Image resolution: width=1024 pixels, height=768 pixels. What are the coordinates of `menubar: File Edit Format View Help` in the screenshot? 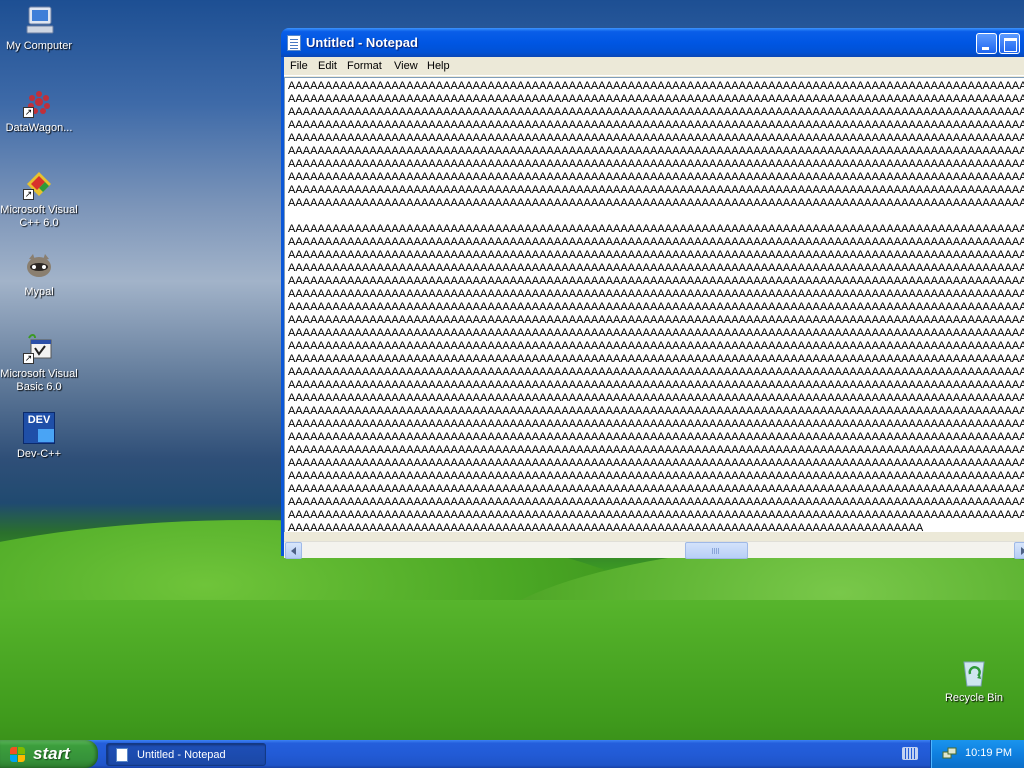 It's located at (654, 66).